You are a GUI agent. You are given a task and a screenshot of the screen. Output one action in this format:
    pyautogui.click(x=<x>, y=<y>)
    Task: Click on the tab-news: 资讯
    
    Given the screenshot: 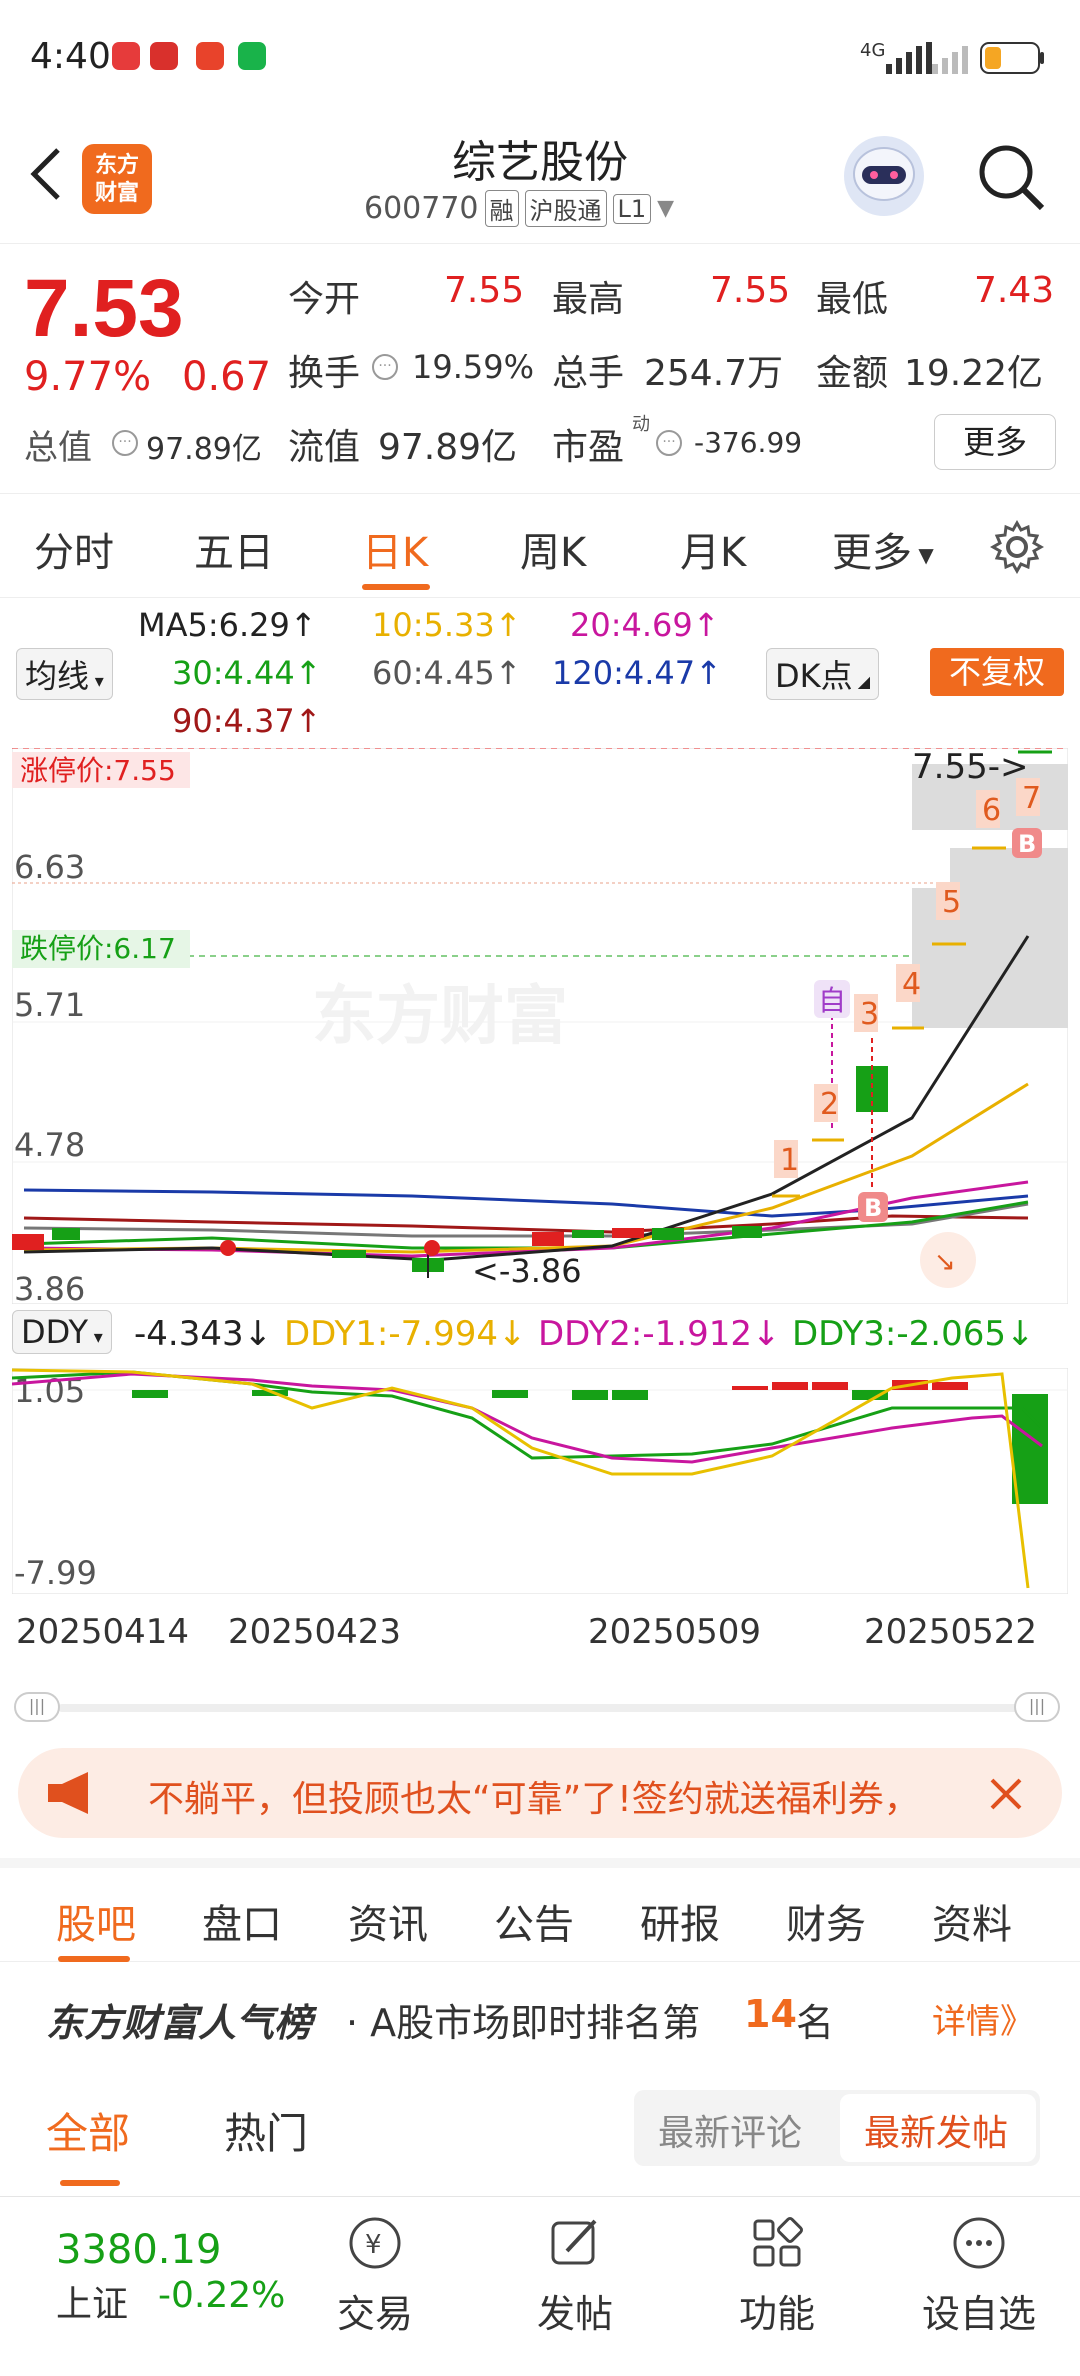 What is the action you would take?
    pyautogui.click(x=388, y=1921)
    